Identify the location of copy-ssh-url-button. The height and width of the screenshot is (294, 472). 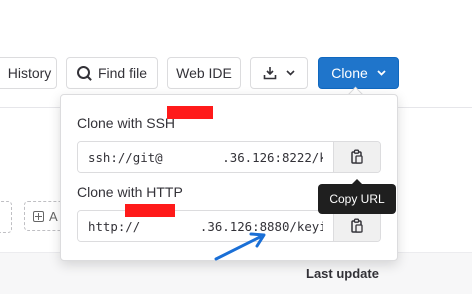
(356, 157).